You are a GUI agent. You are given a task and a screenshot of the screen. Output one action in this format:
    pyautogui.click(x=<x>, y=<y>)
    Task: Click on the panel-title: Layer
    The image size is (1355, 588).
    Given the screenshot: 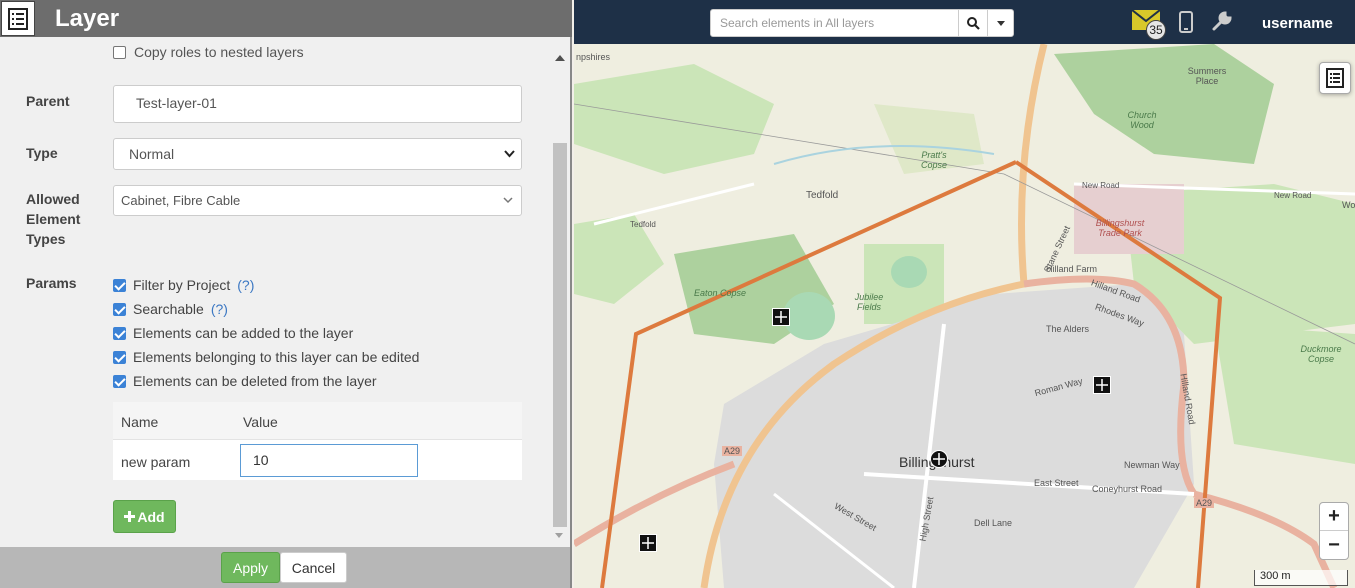 What is the action you would take?
    pyautogui.click(x=87, y=18)
    